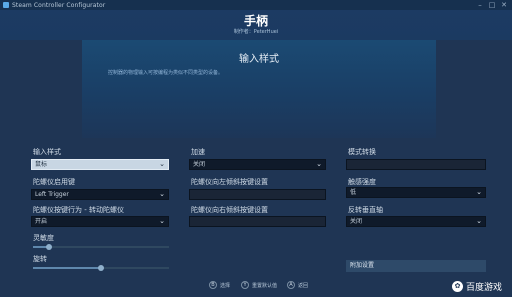 The height and width of the screenshot is (297, 512). Describe the element at coordinates (257, 221) in the screenshot. I see `right-tilt-binding-field` at that location.